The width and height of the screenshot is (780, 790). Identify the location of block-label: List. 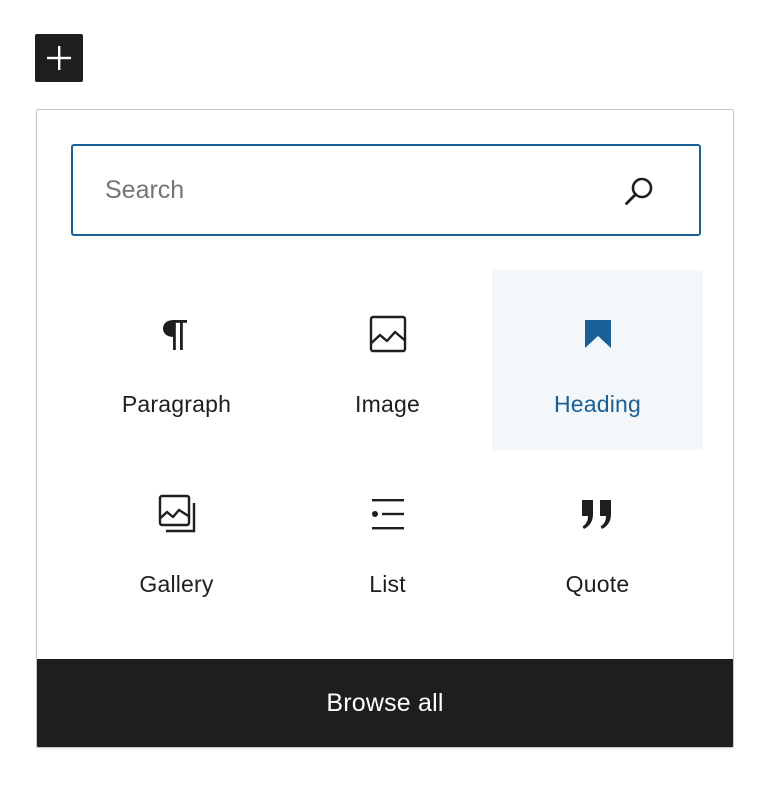
(387, 584).